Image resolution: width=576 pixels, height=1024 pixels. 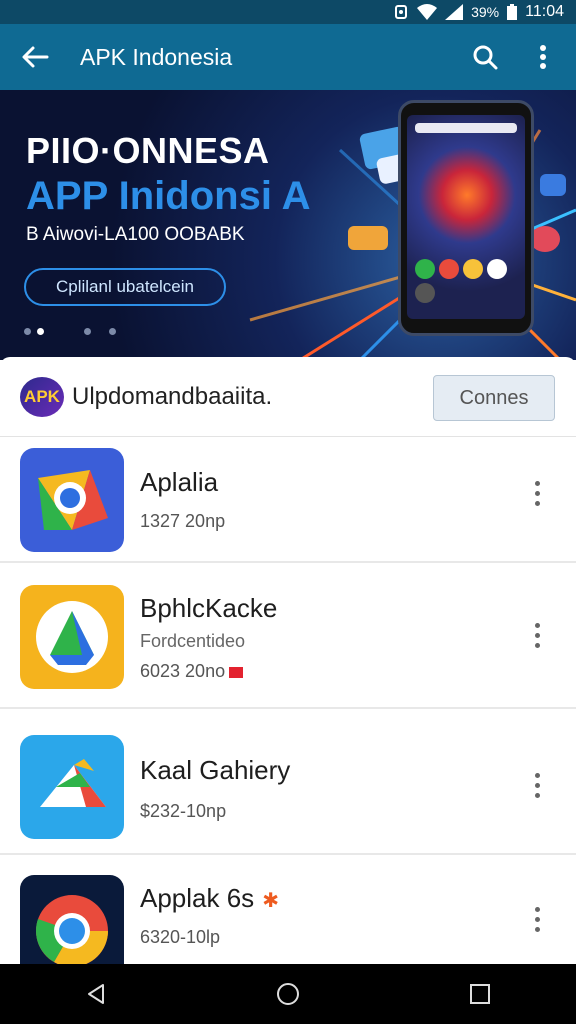 I want to click on battery-icon, so click(x=512, y=12).